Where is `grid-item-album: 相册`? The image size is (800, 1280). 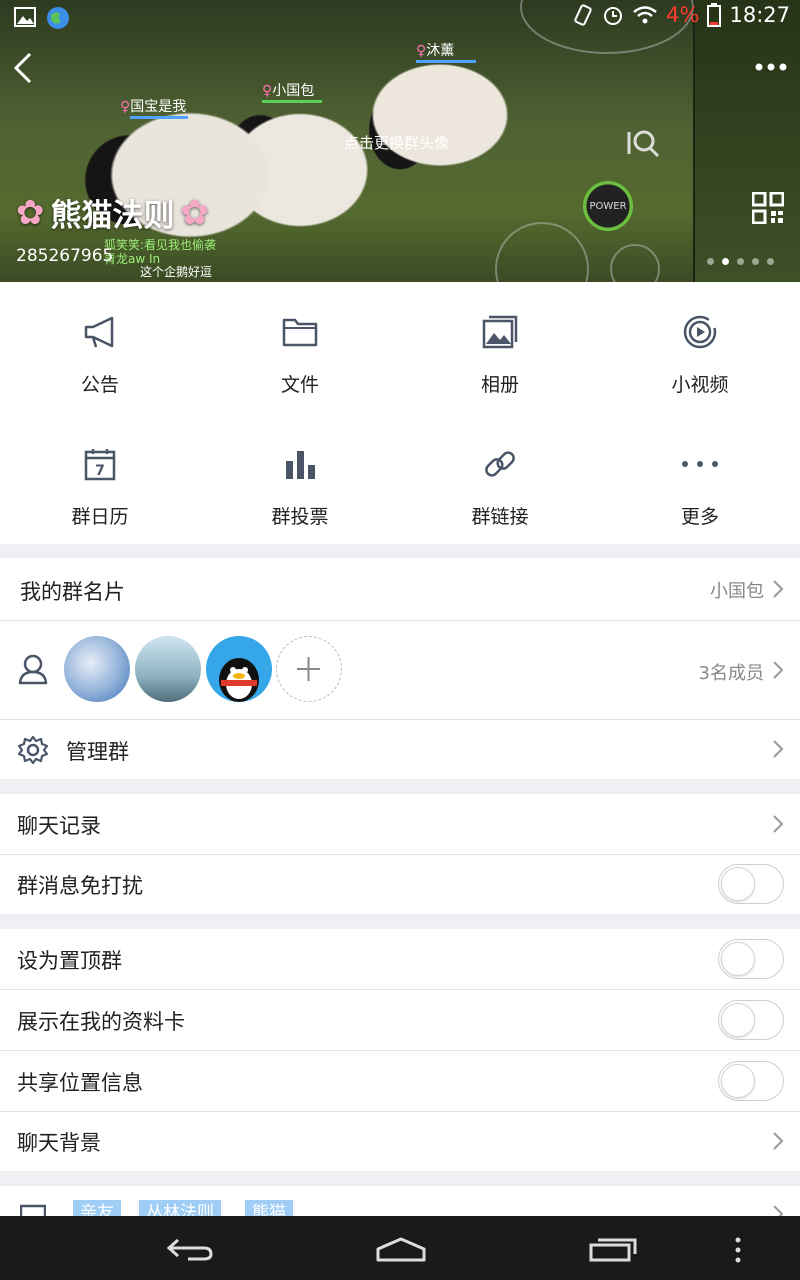 grid-item-album: 相册 is located at coordinates (500, 354).